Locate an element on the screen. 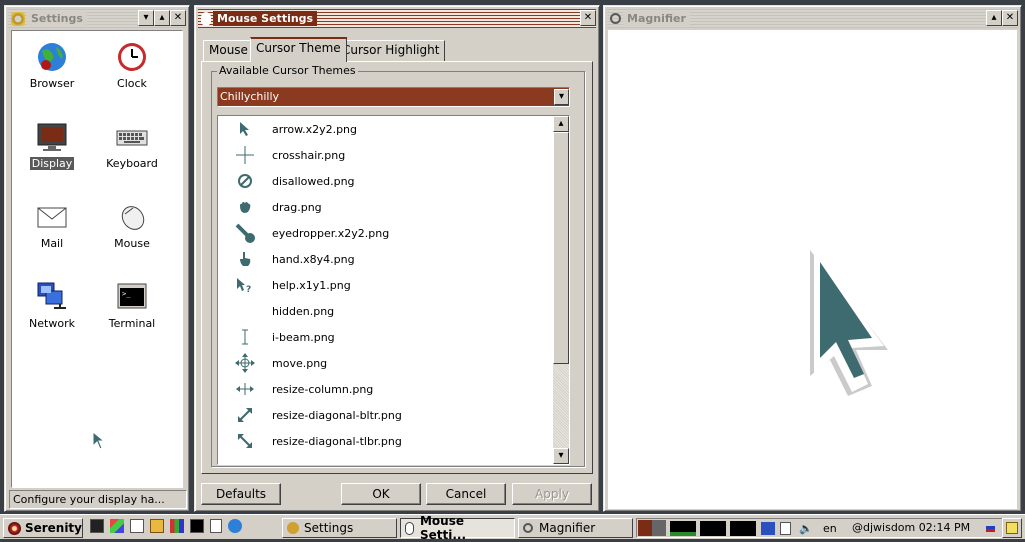  tab-label: Cursor Theme is located at coordinates (298, 48).